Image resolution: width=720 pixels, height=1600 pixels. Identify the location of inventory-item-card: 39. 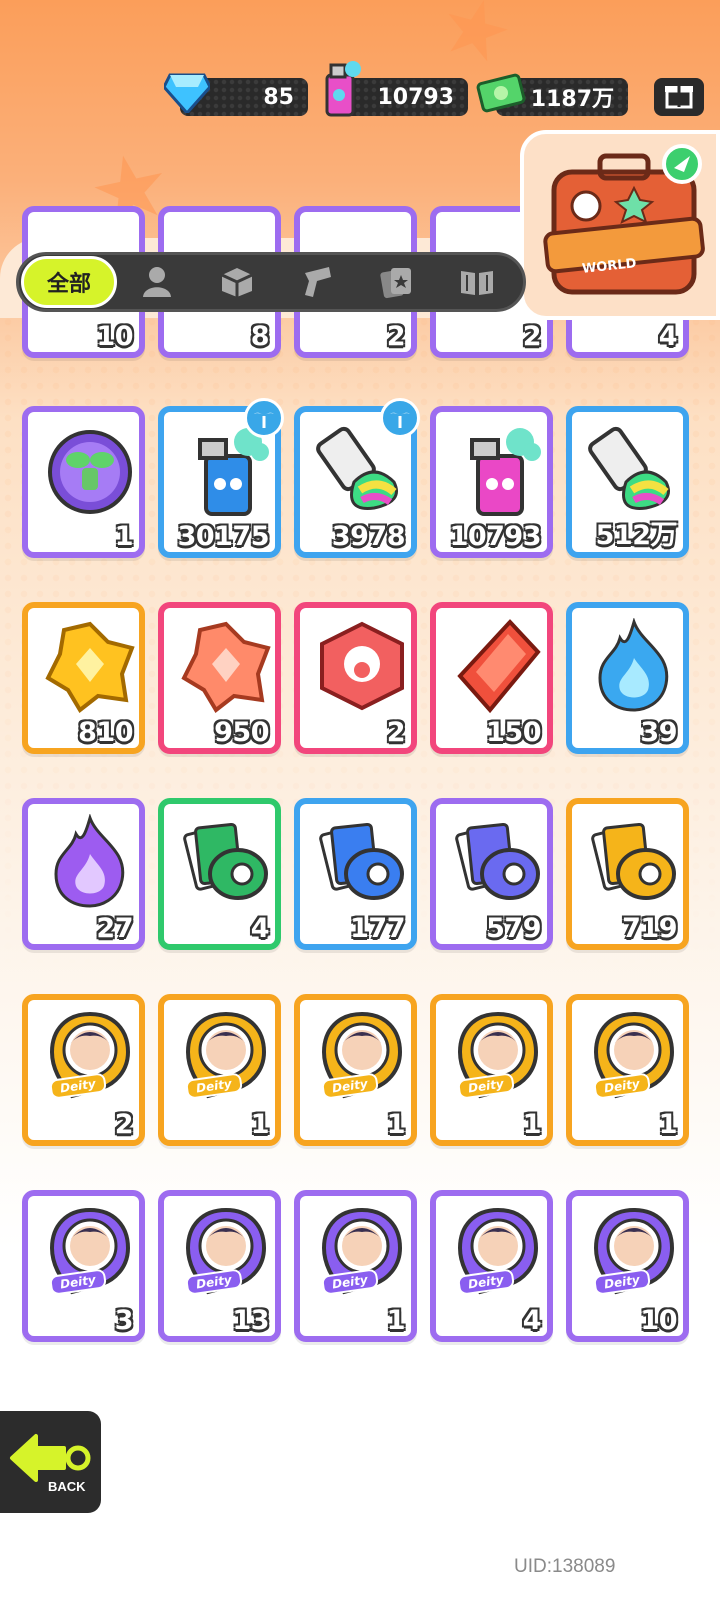
(627, 678).